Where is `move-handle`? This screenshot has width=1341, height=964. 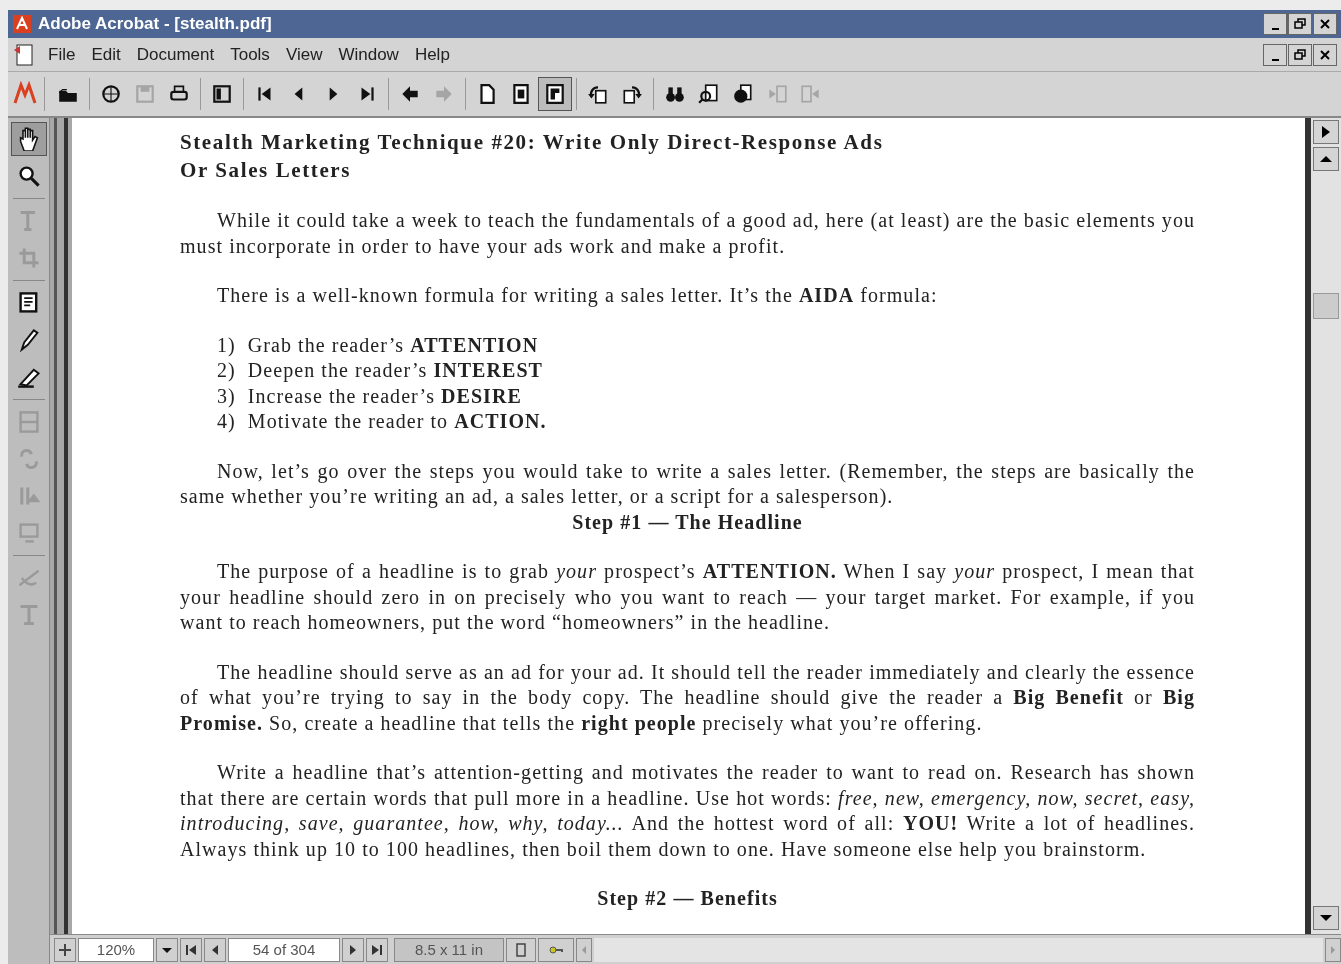 move-handle is located at coordinates (65, 949).